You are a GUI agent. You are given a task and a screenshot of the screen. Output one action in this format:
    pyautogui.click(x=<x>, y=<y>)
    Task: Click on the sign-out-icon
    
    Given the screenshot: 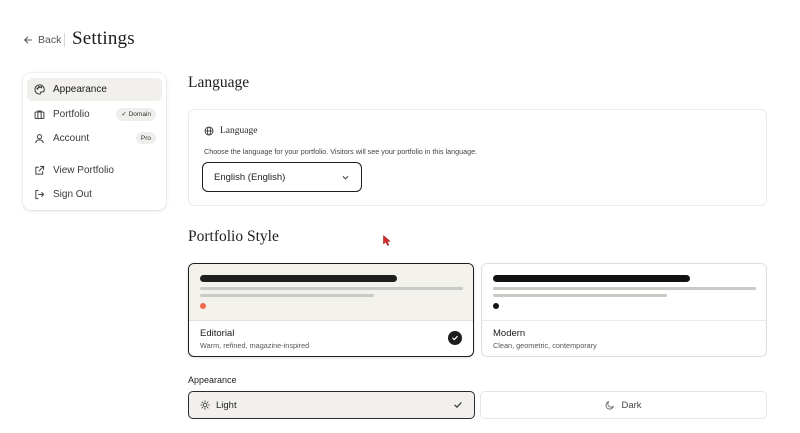 What is the action you would take?
    pyautogui.click(x=39, y=194)
    